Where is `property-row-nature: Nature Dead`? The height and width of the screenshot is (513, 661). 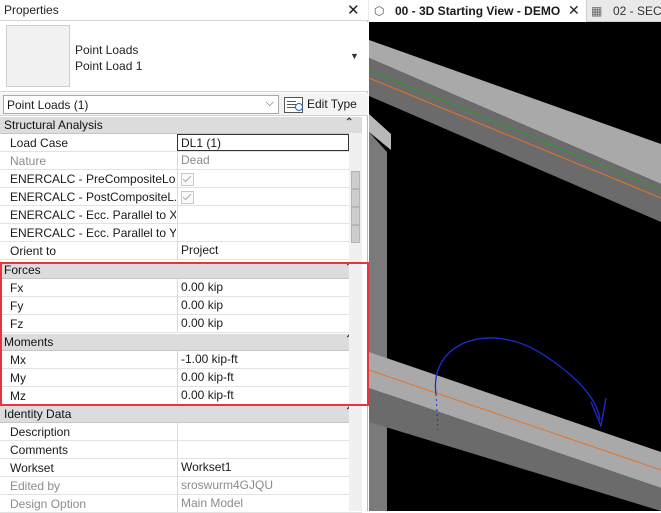 property-row-nature: Nature Dead is located at coordinates (181, 161).